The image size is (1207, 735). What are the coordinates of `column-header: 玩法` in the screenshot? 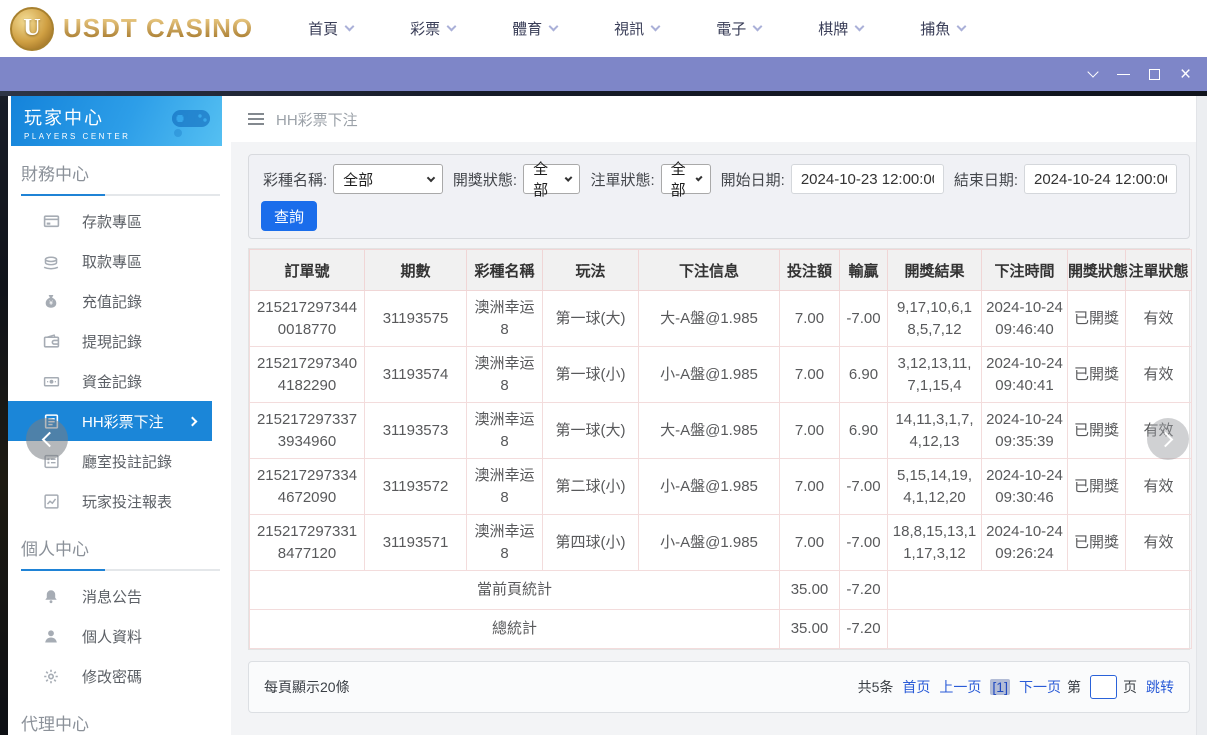 It's located at (590, 270).